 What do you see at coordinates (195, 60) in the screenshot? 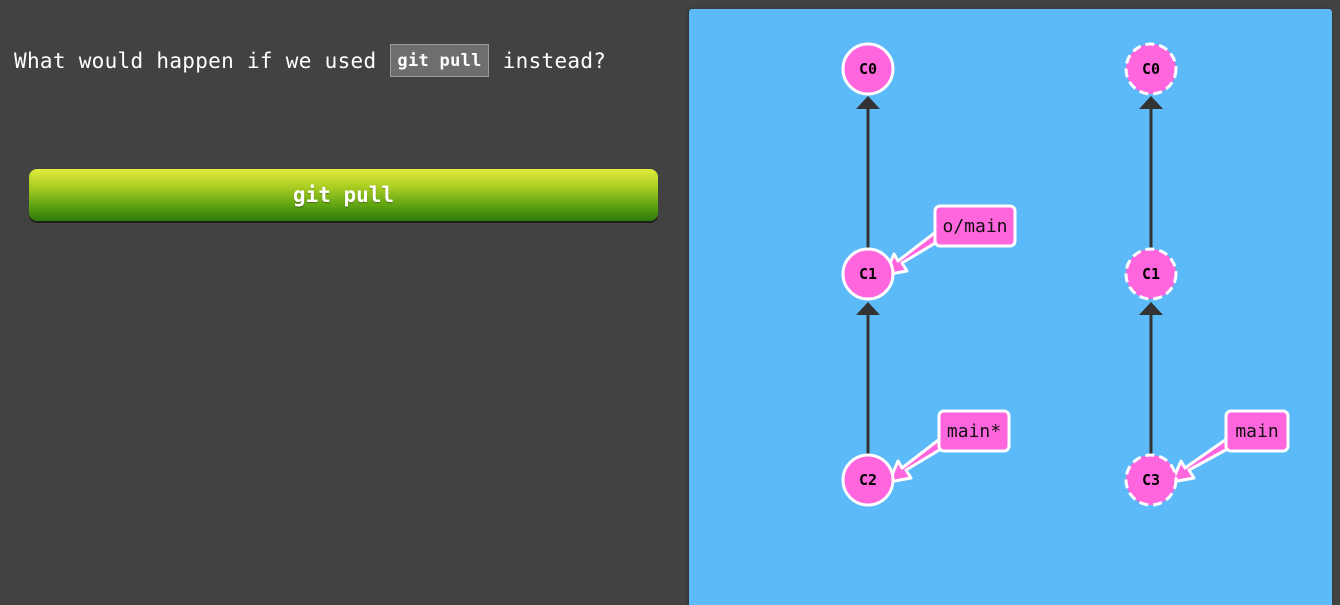
I see `prompt-text-before: What would happen if we used` at bounding box center [195, 60].